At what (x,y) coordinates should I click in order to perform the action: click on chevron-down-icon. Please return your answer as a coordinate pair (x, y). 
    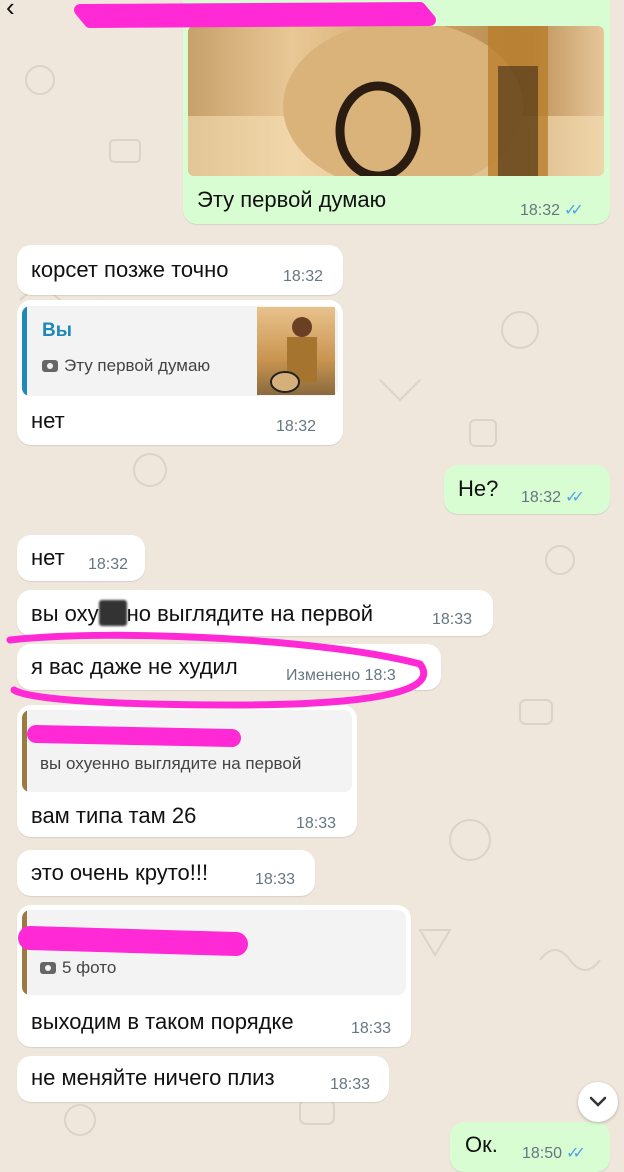
    Looking at the image, I should click on (598, 1101).